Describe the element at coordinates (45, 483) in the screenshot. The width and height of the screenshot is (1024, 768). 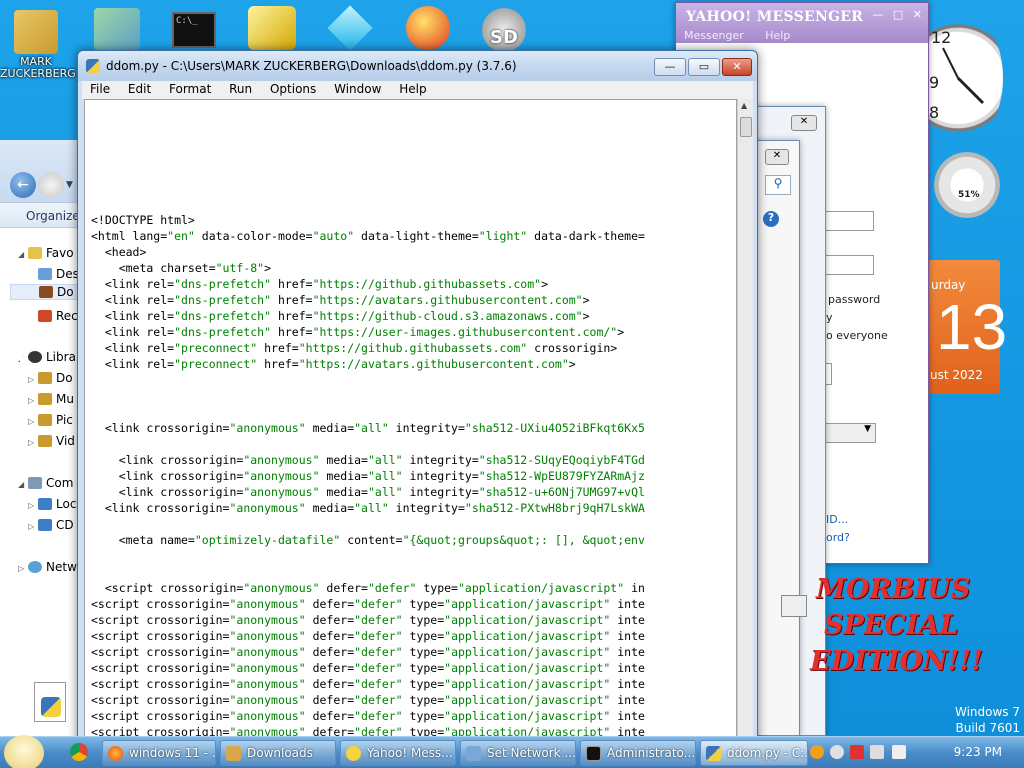
I see `tree-item-computer: ◢ Com` at that location.